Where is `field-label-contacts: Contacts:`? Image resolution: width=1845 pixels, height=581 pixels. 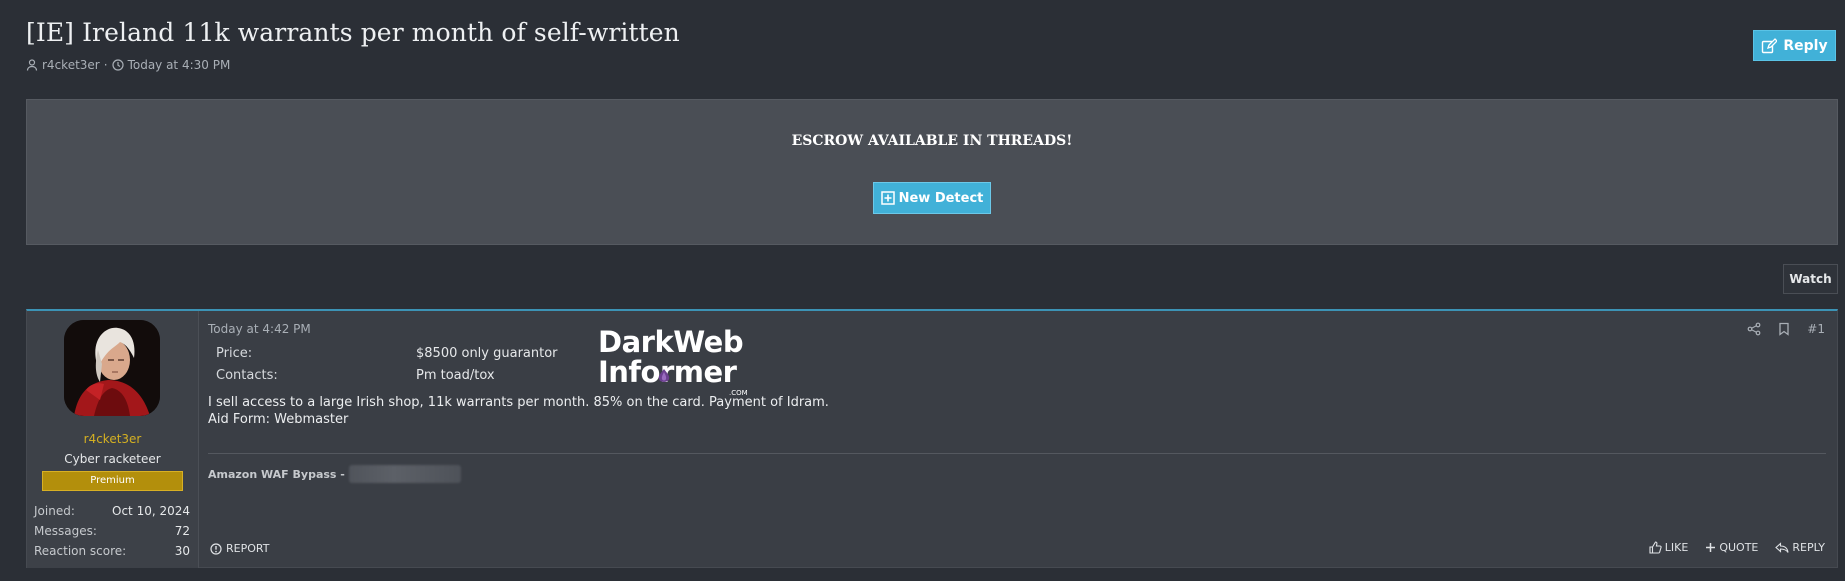
field-label-contacts: Contacts: is located at coordinates (247, 375).